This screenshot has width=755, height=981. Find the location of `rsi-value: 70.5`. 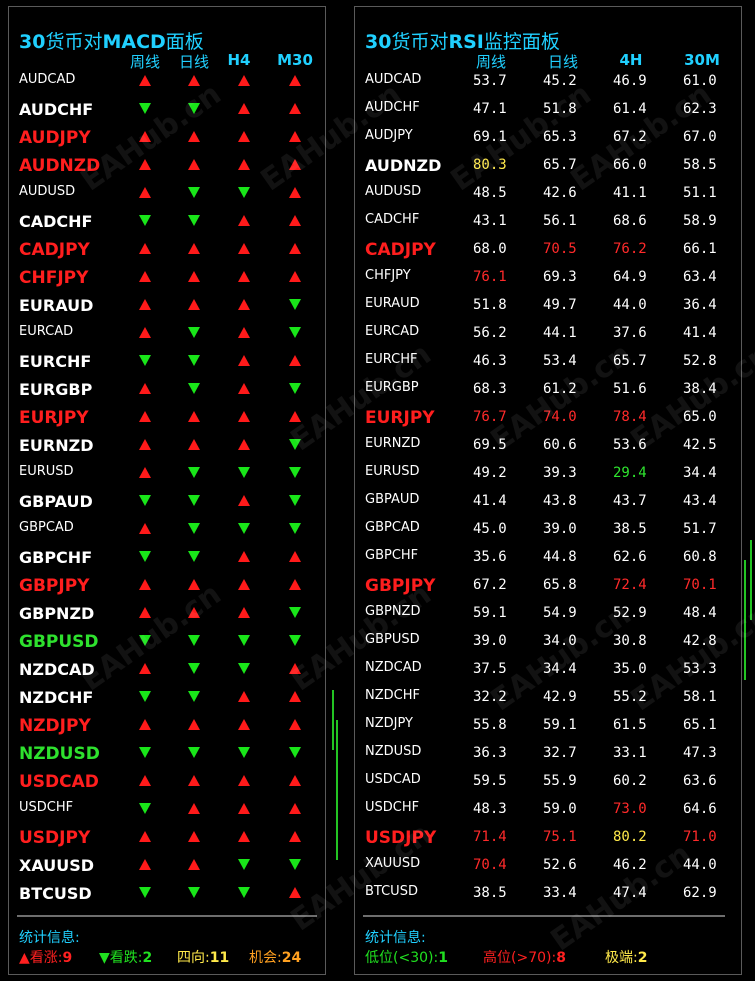

rsi-value: 70.5 is located at coordinates (560, 249).